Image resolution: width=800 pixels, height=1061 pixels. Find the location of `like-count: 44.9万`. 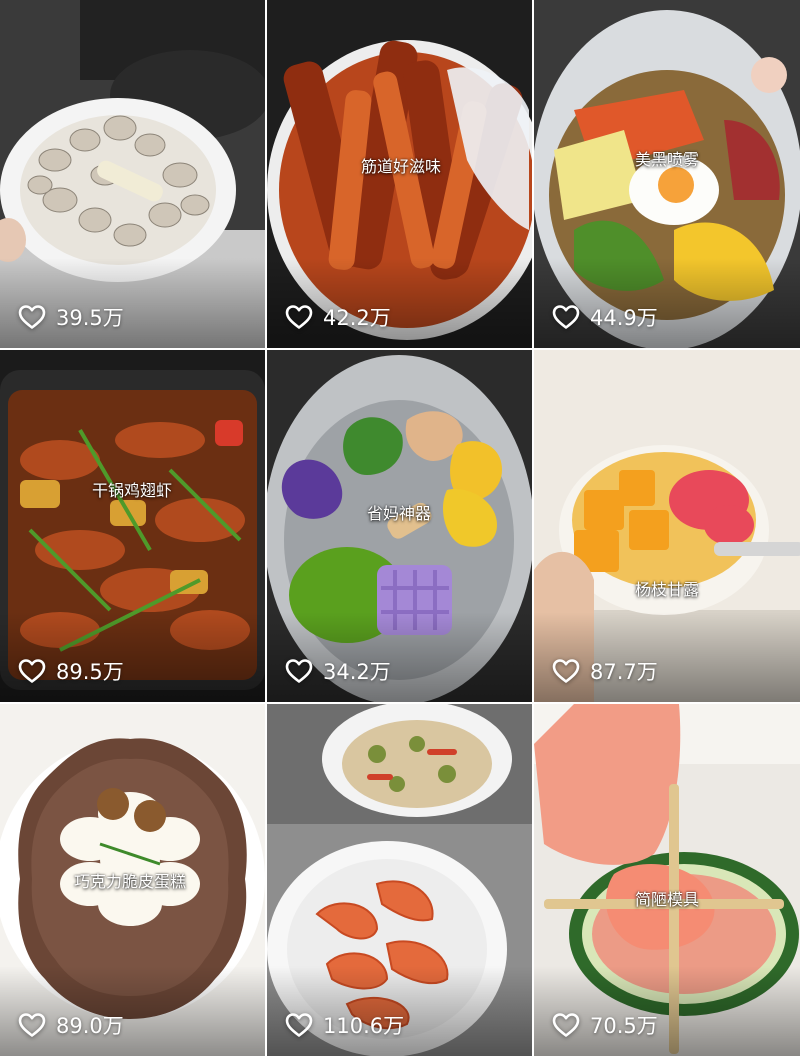

like-count: 44.9万 is located at coordinates (605, 317).